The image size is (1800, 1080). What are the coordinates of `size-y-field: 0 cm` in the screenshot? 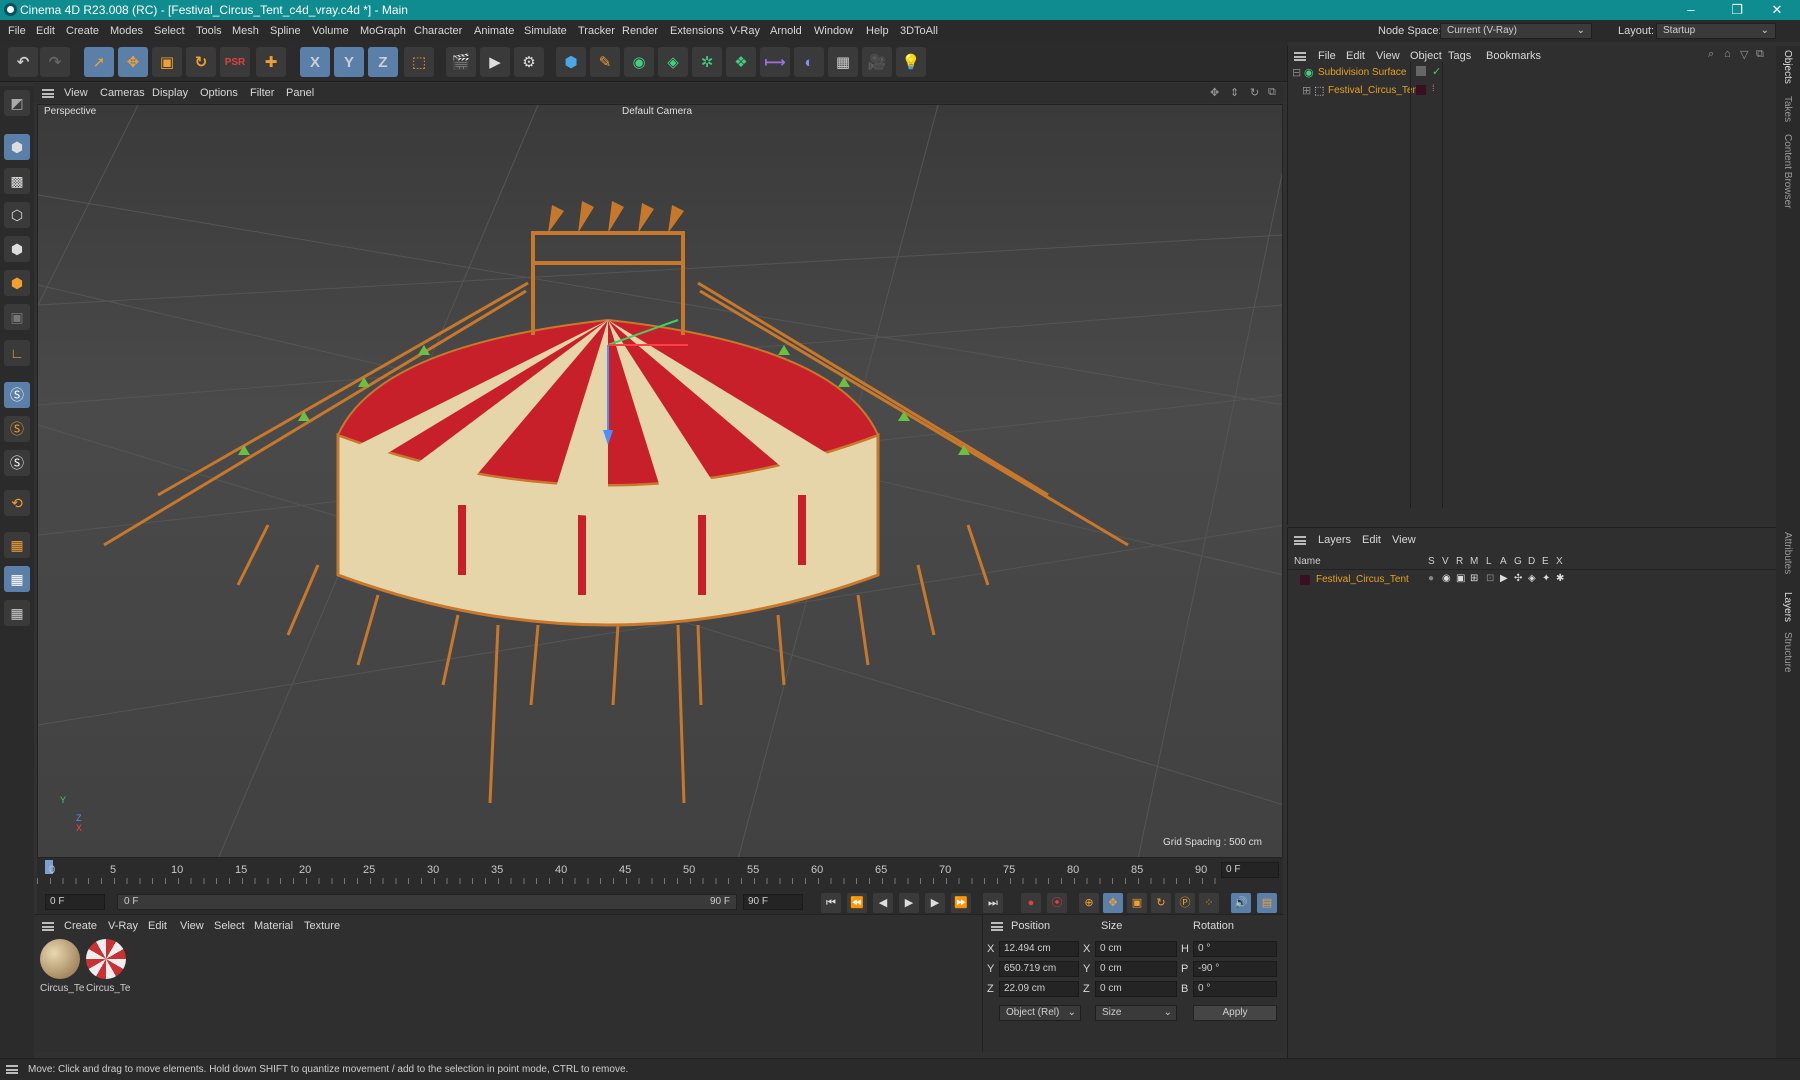 It's located at (1136, 969).